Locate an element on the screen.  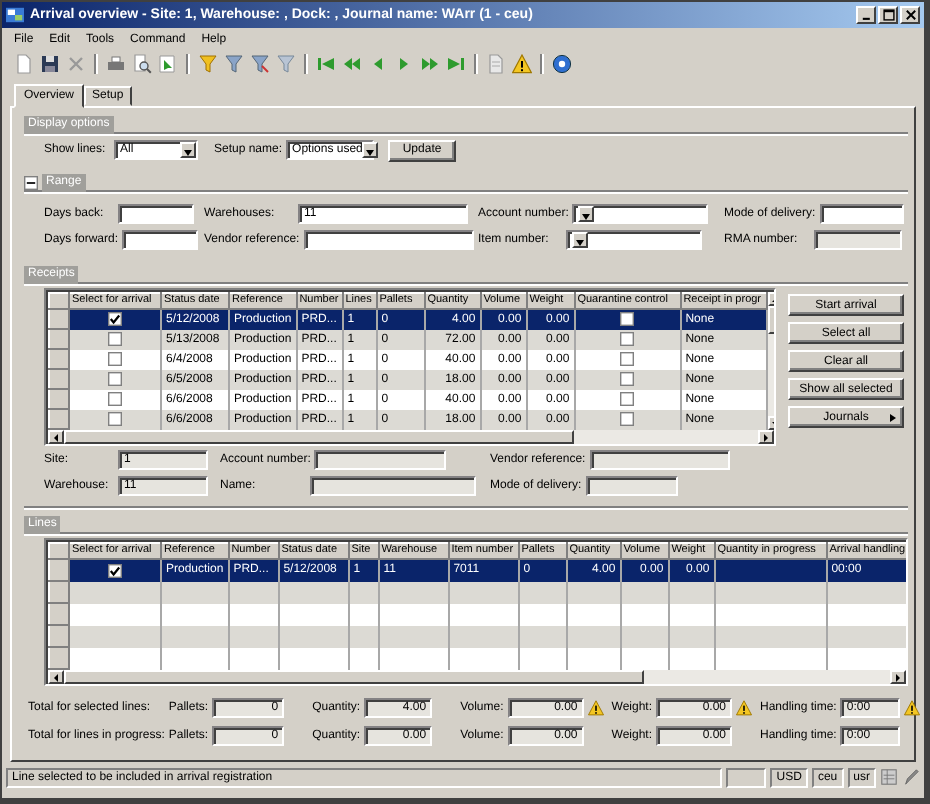
pen-icon is located at coordinates (911, 777).